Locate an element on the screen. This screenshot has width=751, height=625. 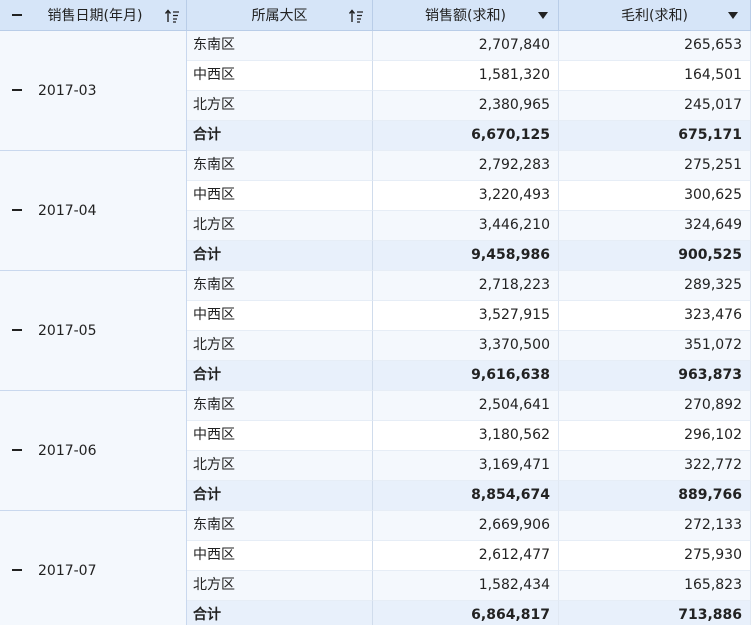
profit-cell: 713,886 is located at coordinates (655, 613).